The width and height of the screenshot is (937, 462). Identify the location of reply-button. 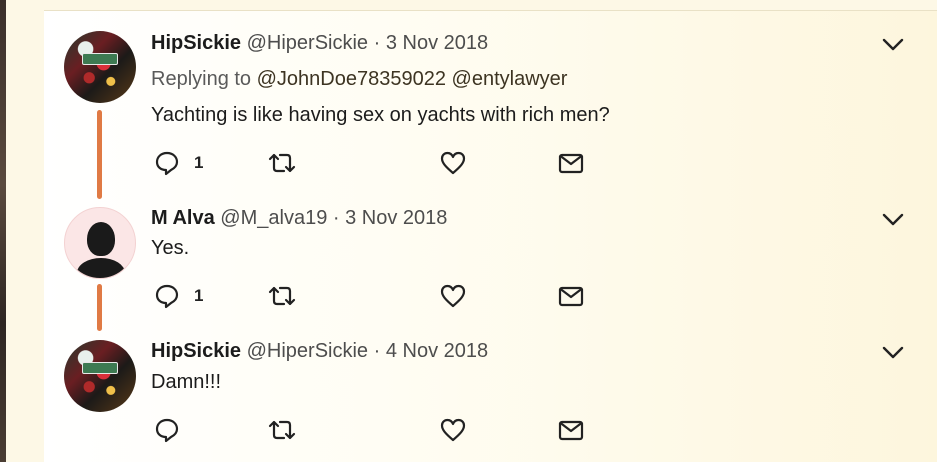
(174, 430).